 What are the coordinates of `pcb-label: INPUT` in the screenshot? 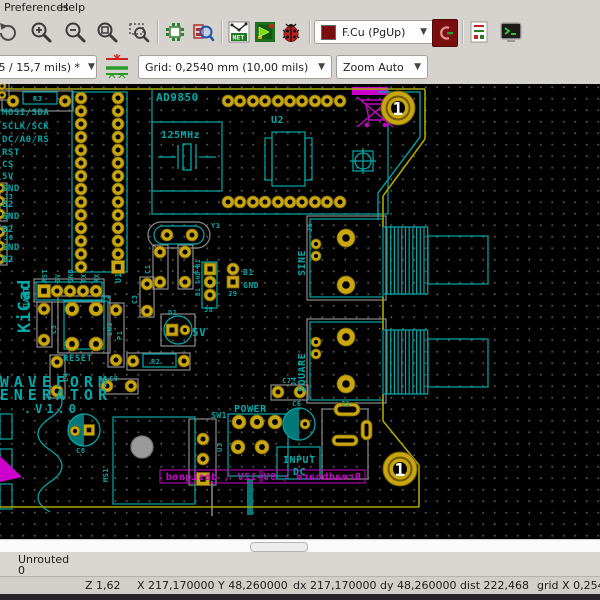 It's located at (299, 460).